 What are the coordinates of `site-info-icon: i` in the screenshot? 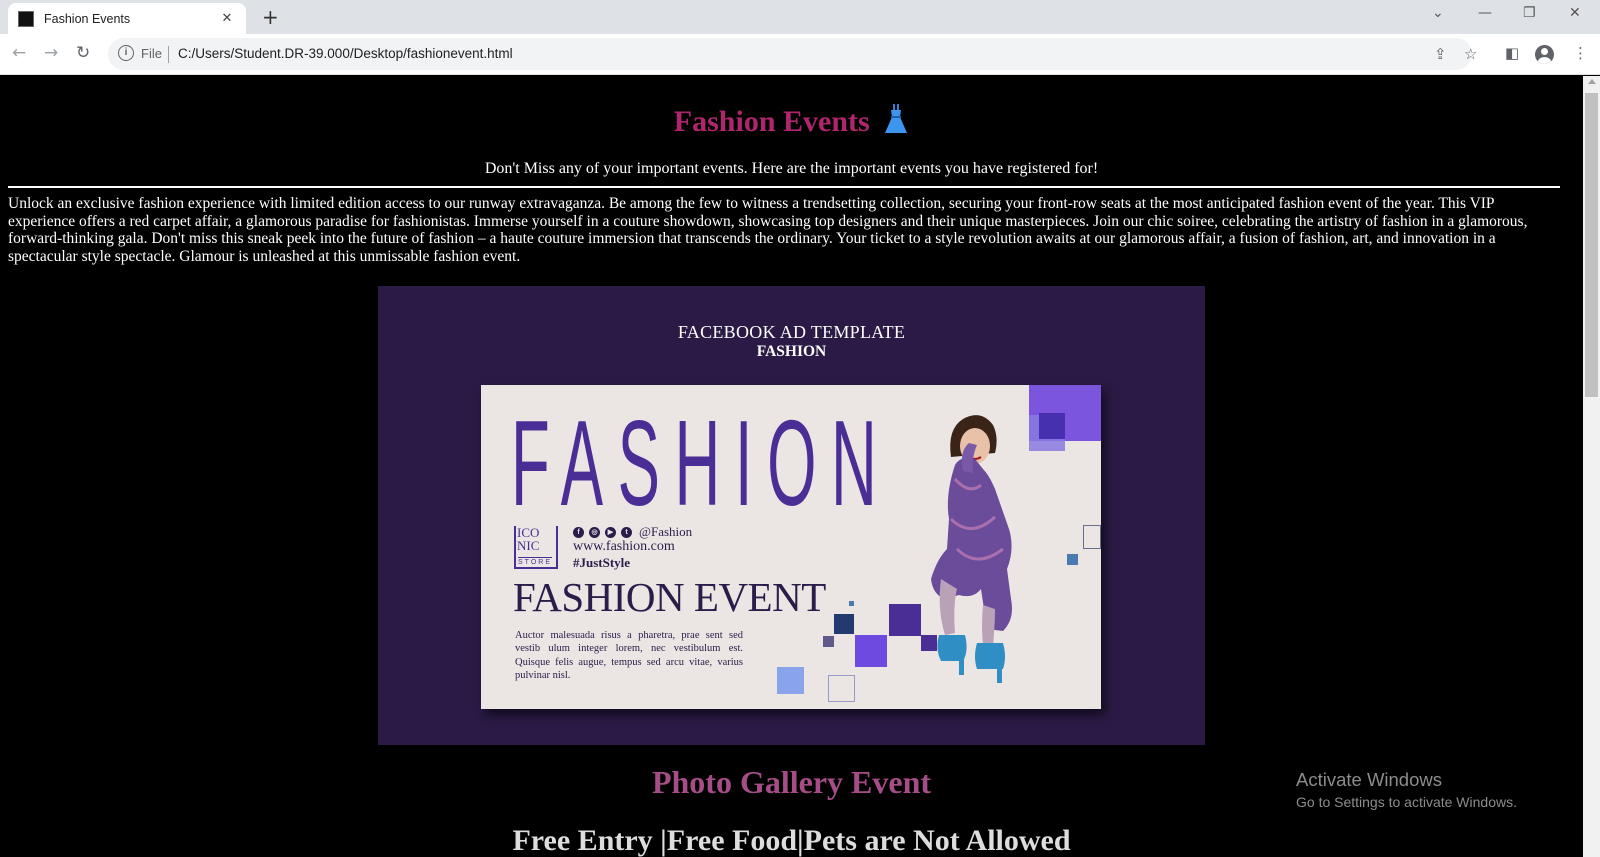 It's located at (126, 53).